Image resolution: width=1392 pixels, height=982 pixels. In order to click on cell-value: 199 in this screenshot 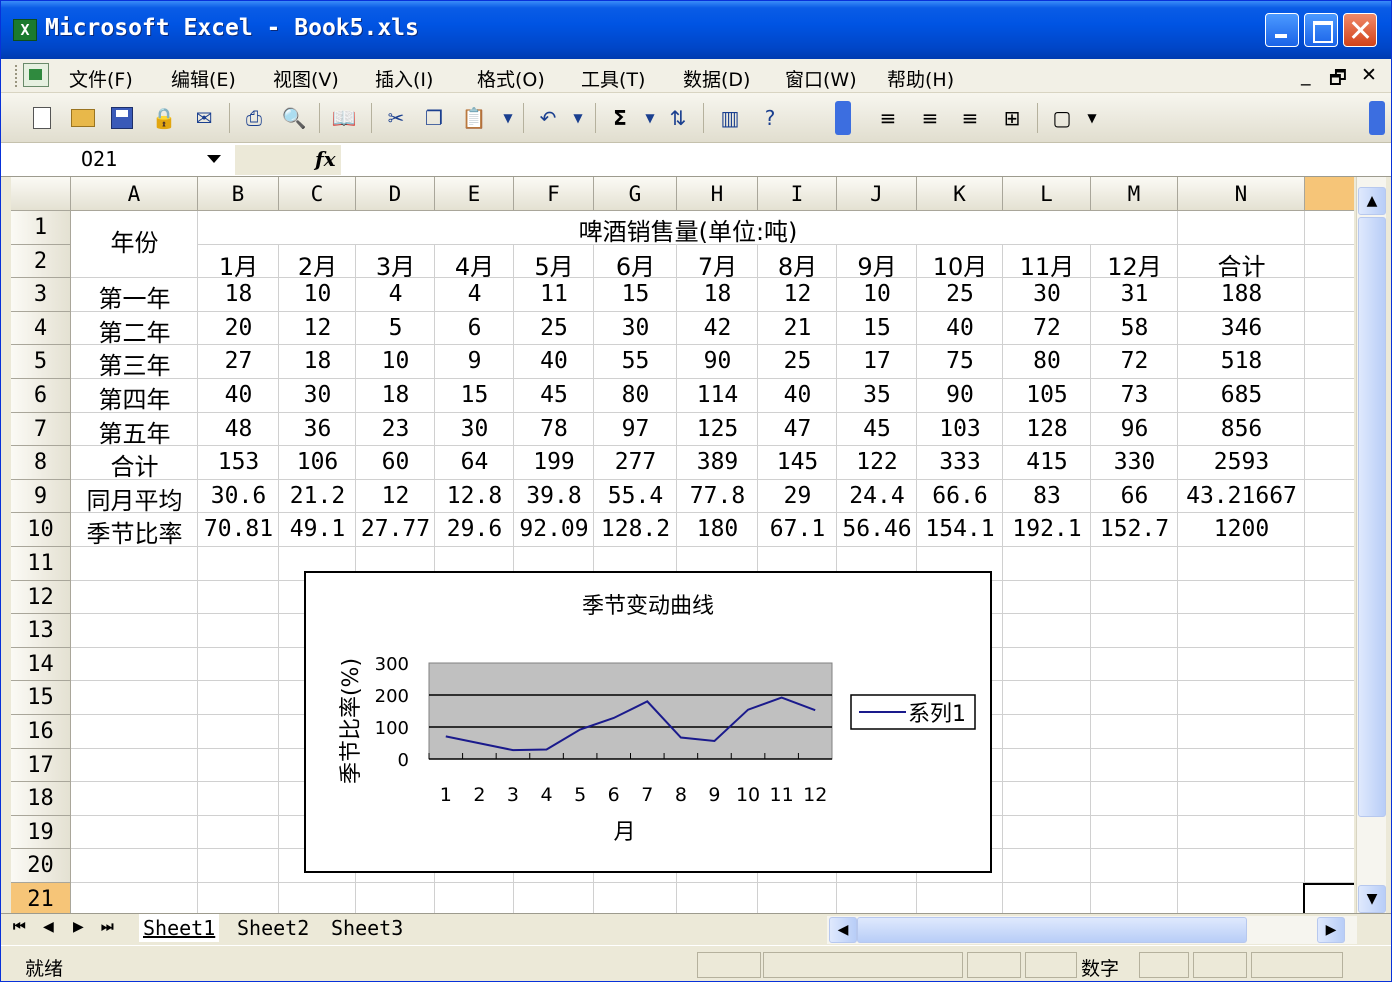, I will do `click(554, 462)`.